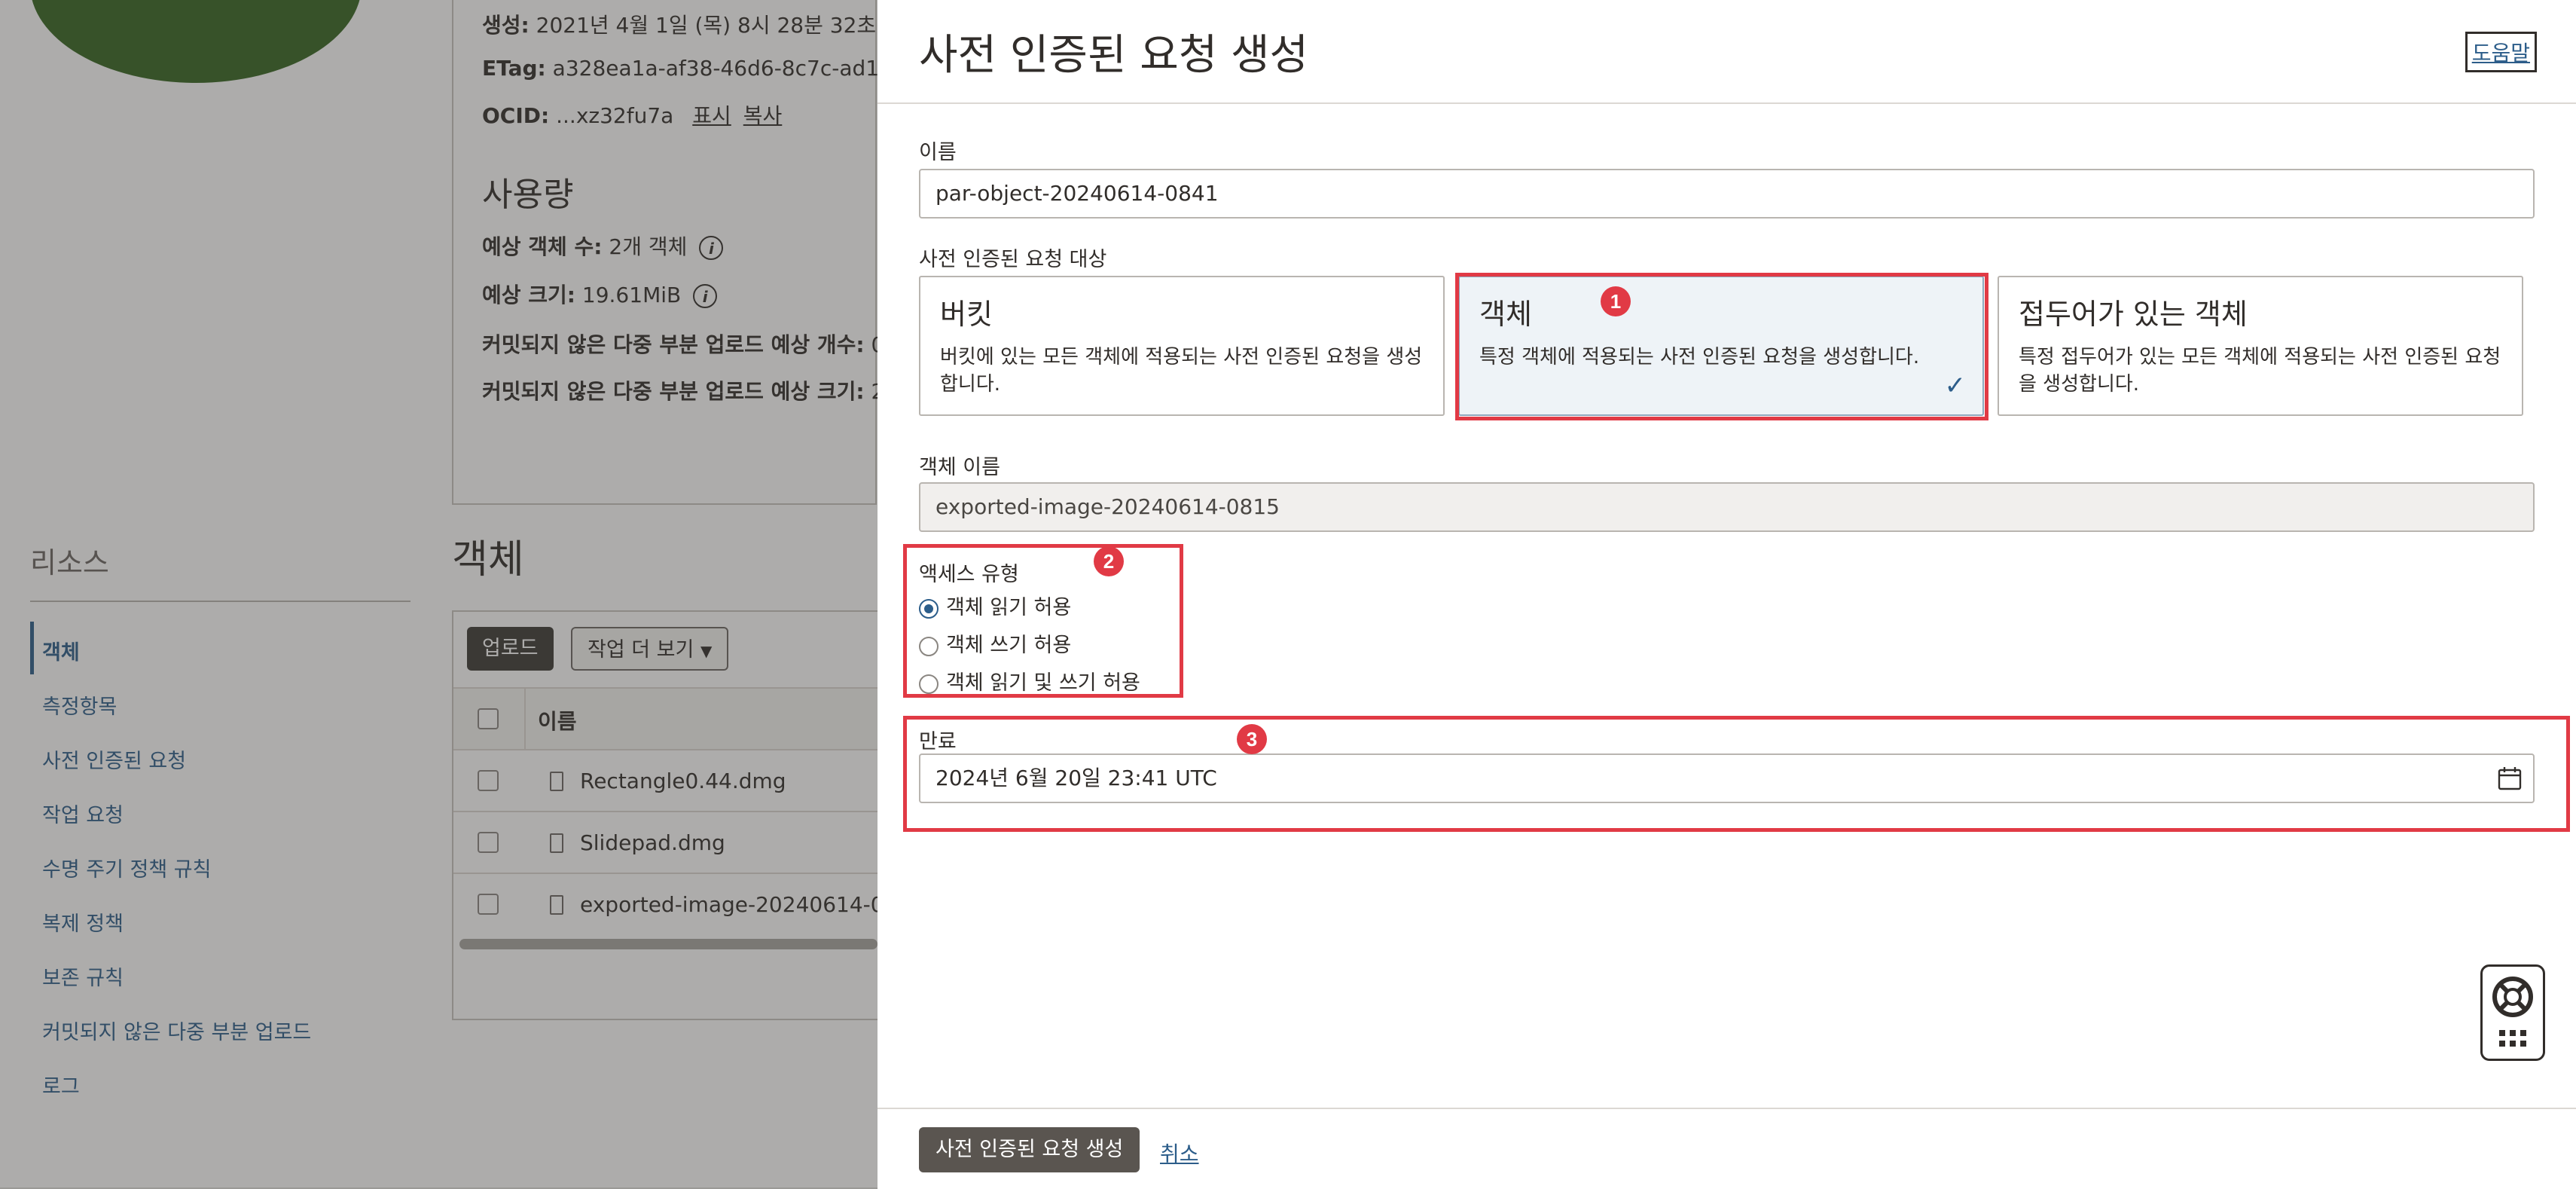 The width and height of the screenshot is (2576, 1189). What do you see at coordinates (1727, 194) in the screenshot?
I see `name-input: par-object-20240614-0841` at bounding box center [1727, 194].